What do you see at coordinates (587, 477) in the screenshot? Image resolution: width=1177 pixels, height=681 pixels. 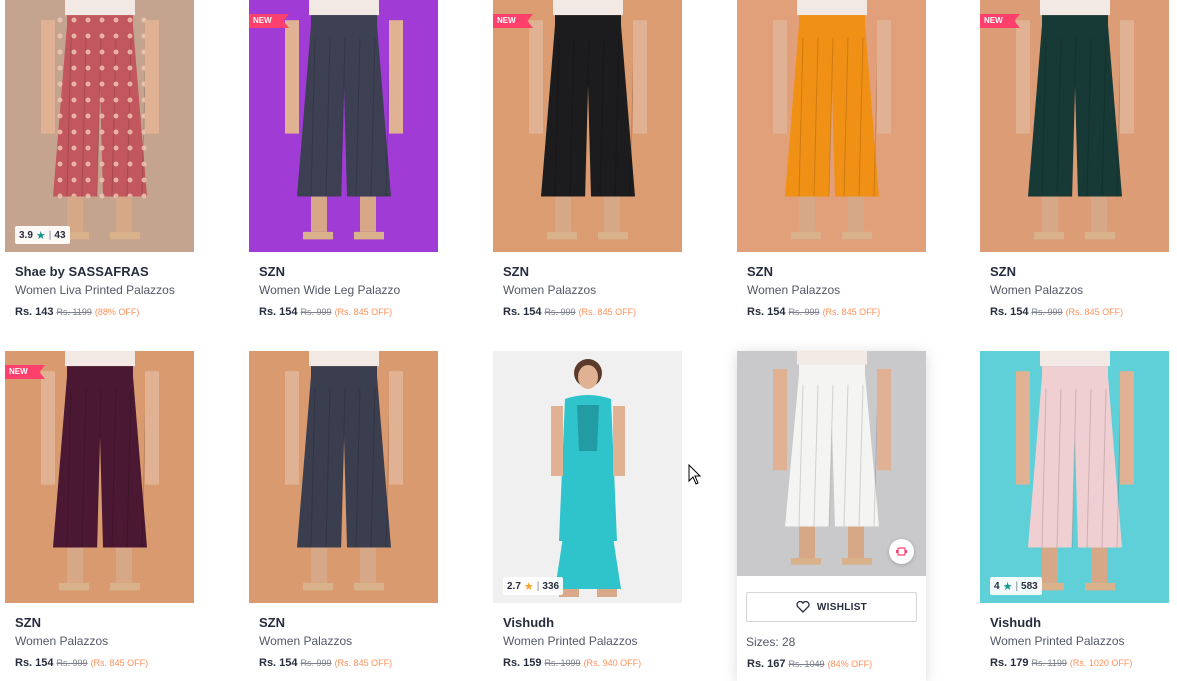 I see `product-image: 2.7 ★ | 336` at bounding box center [587, 477].